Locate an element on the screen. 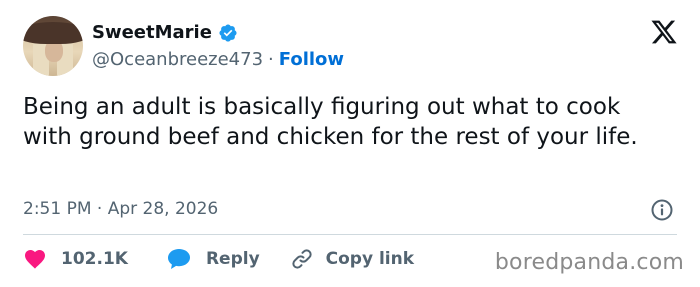 Image resolution: width=700 pixels, height=287 pixels. author-handle: @Oceanbreeze473 is located at coordinates (177, 60).